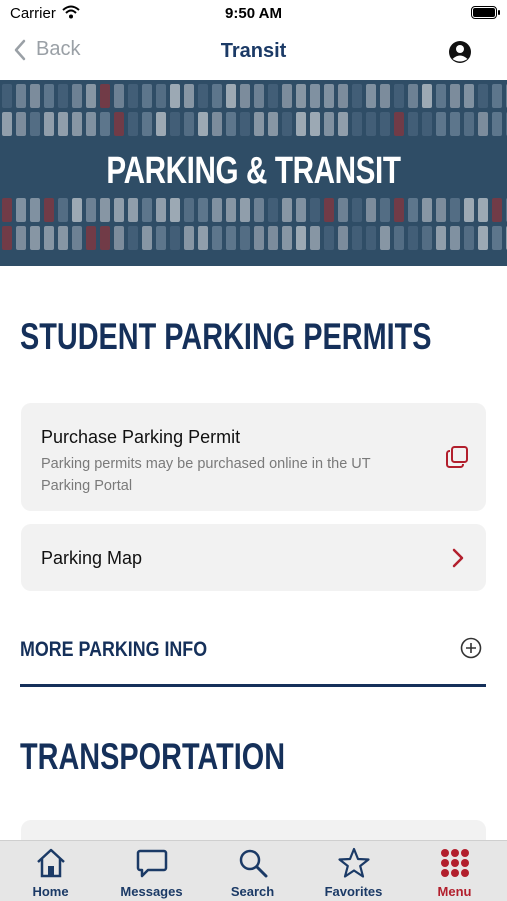  Describe the element at coordinates (353, 862) in the screenshot. I see `star-icon` at that location.